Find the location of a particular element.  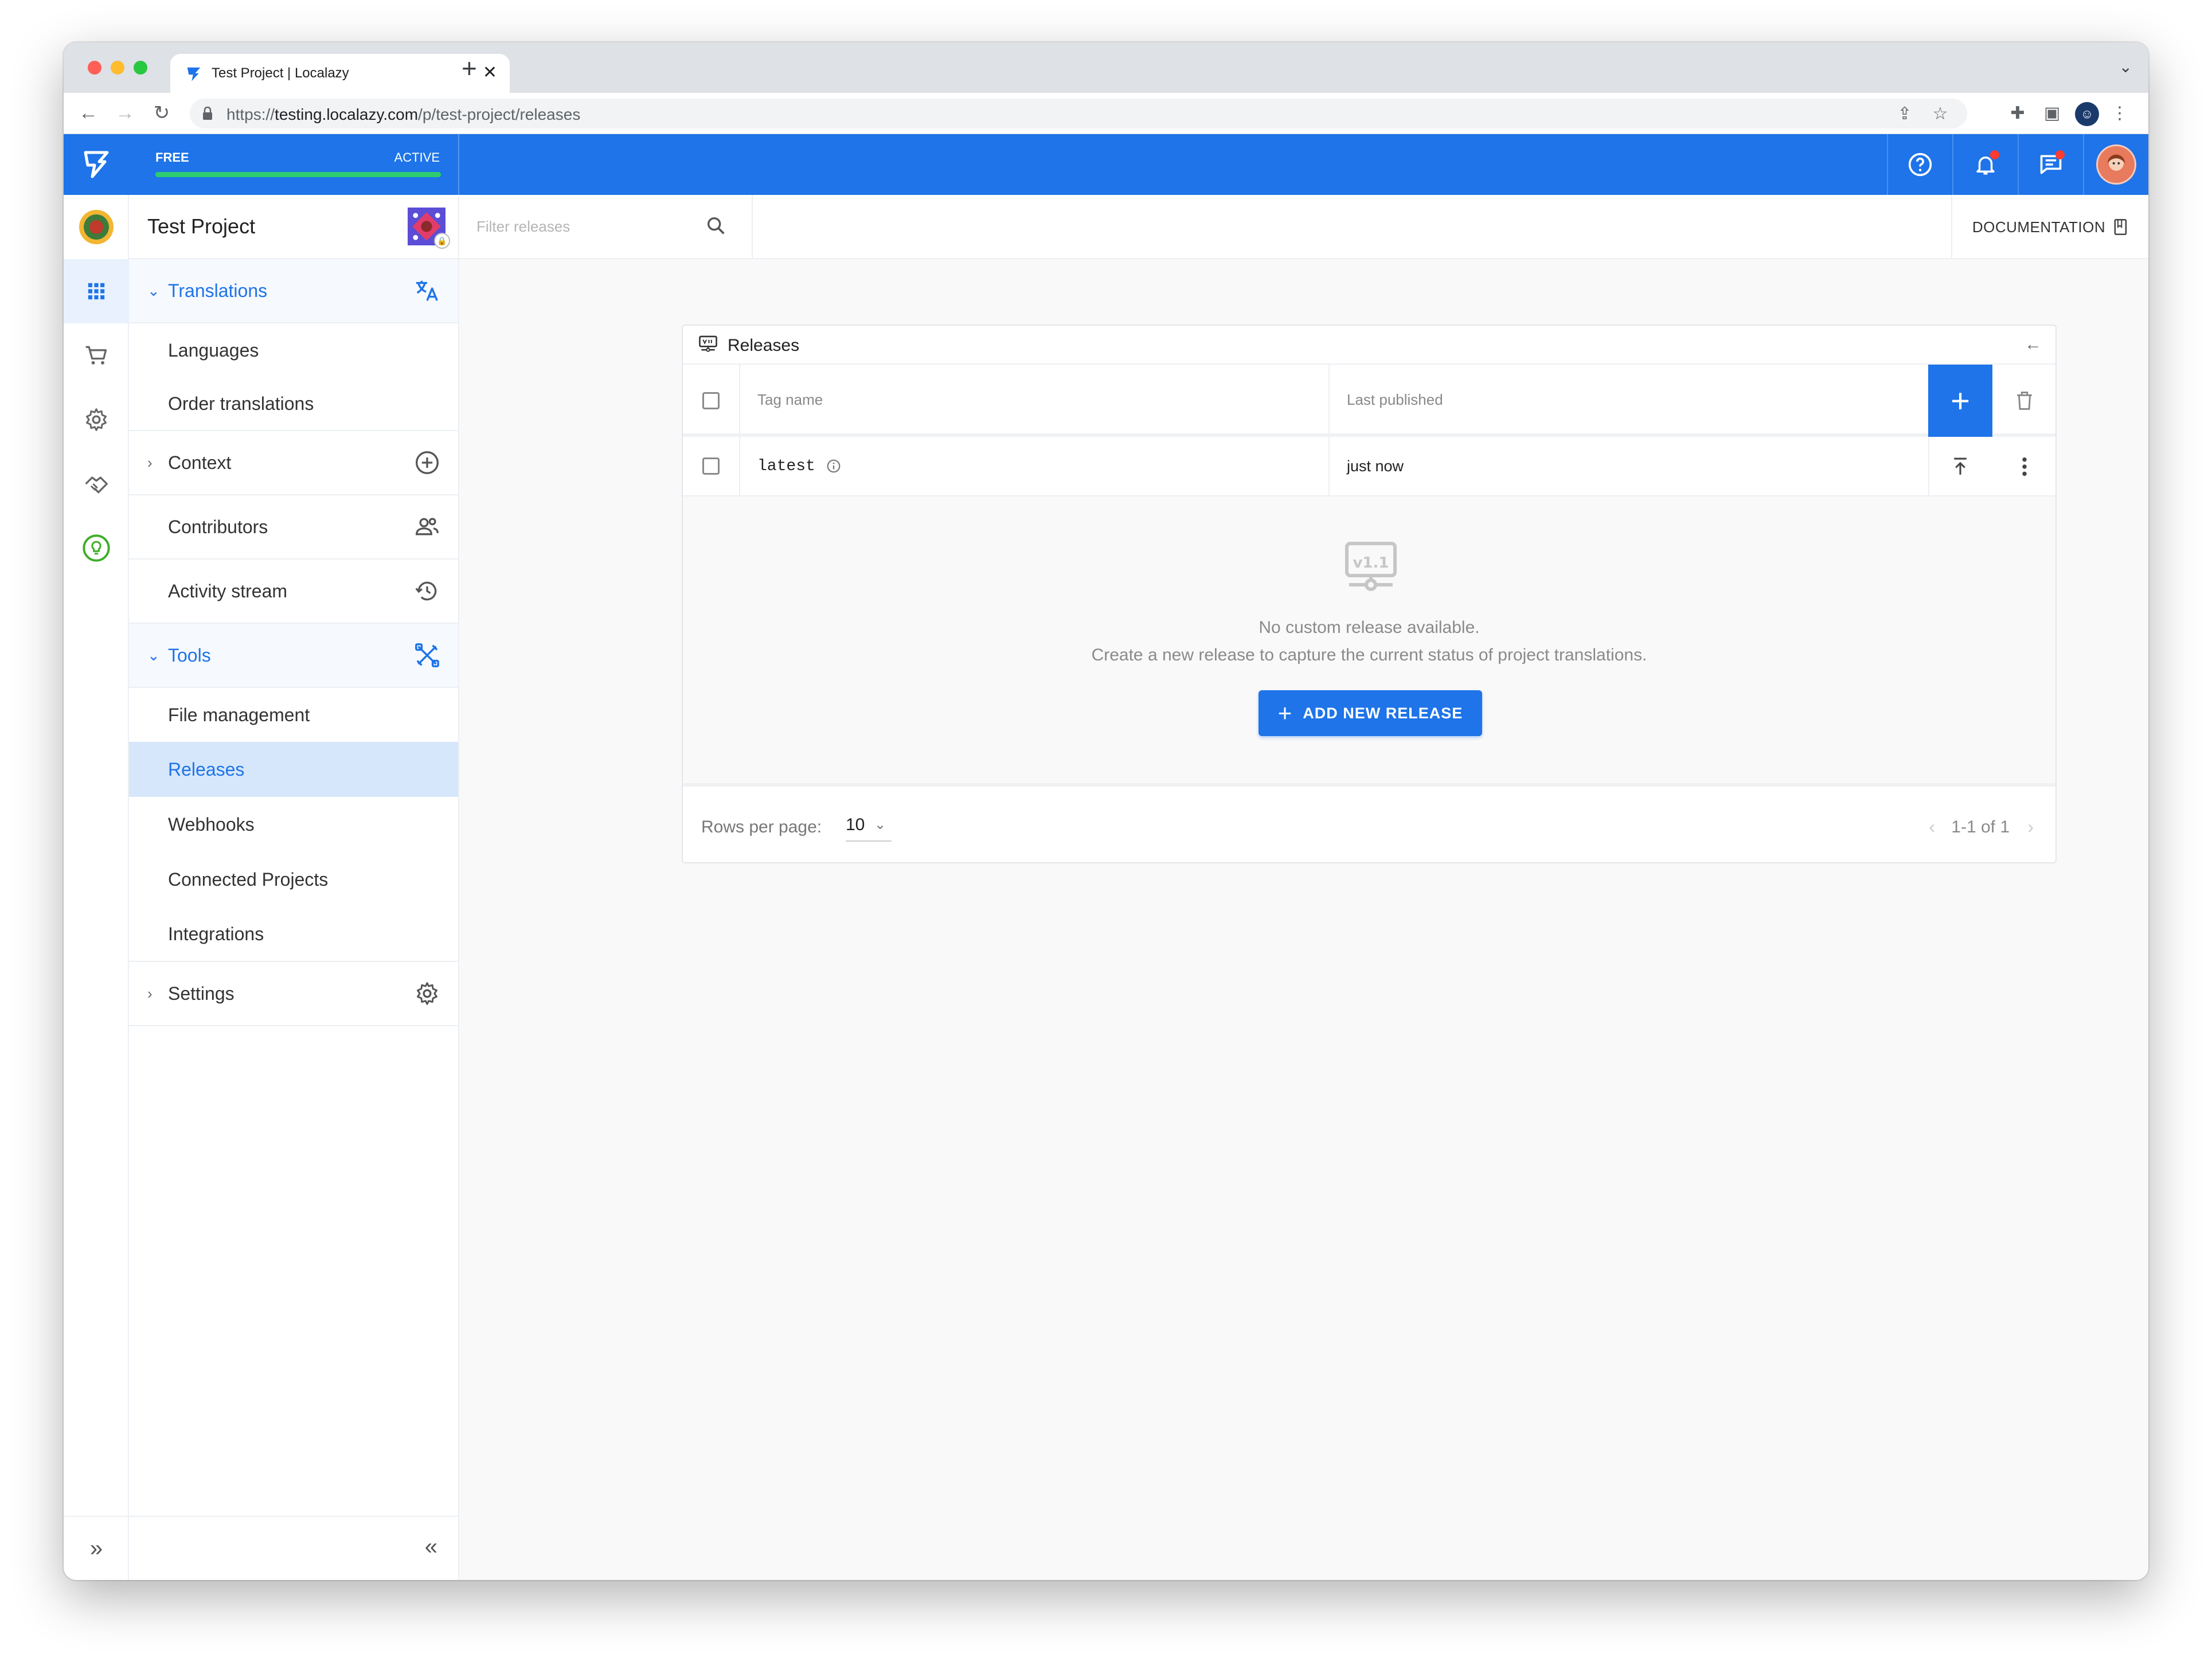

table-header: Tag name Last published + is located at coordinates (1369, 401).